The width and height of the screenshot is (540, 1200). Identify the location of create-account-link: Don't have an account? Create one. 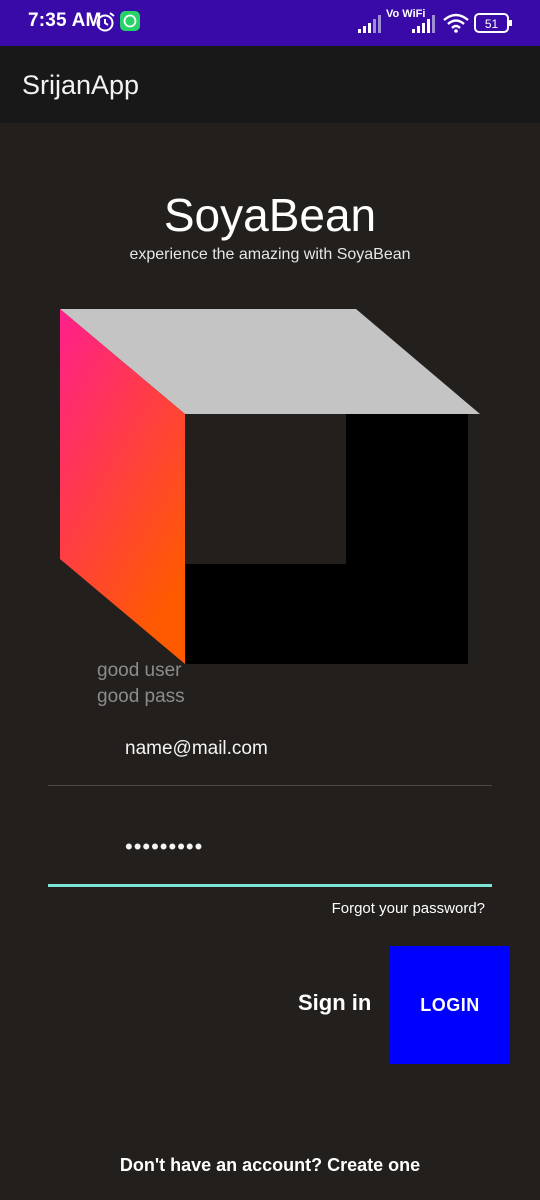
(270, 1165).